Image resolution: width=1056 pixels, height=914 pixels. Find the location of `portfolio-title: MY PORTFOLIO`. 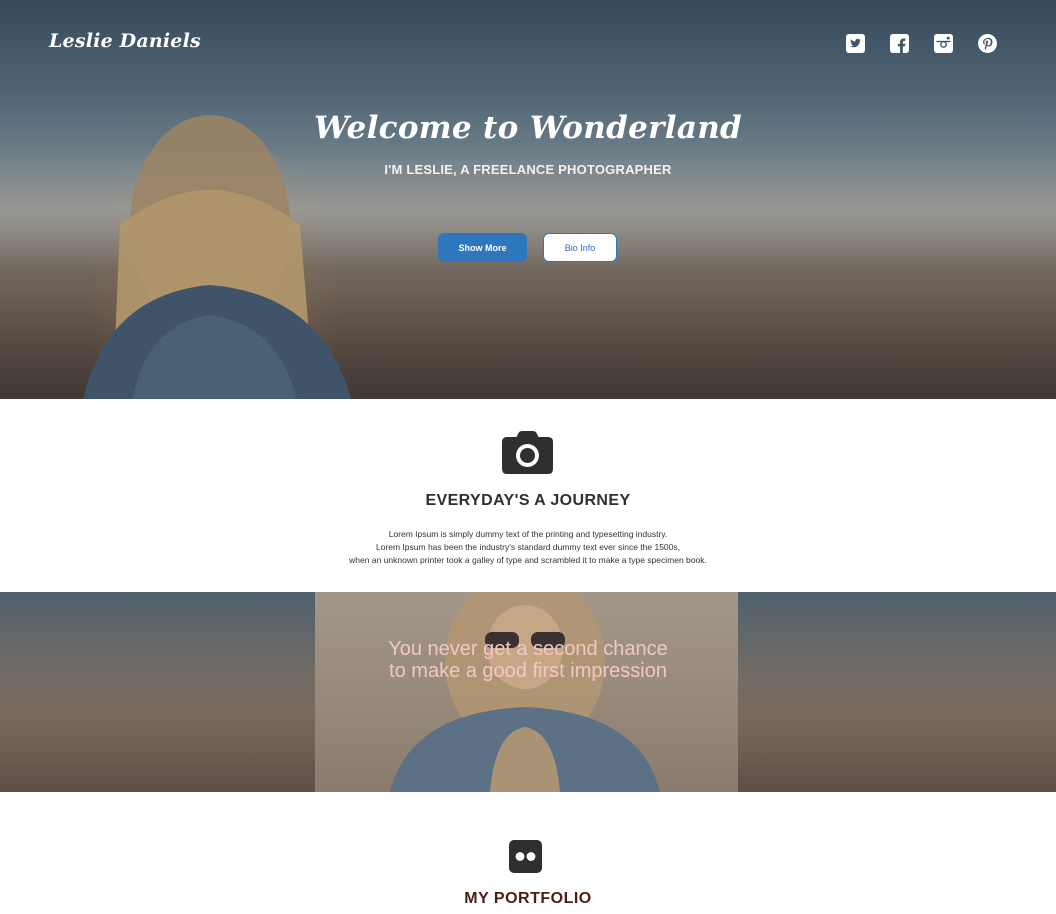

portfolio-title: MY PORTFOLIO is located at coordinates (528, 898).